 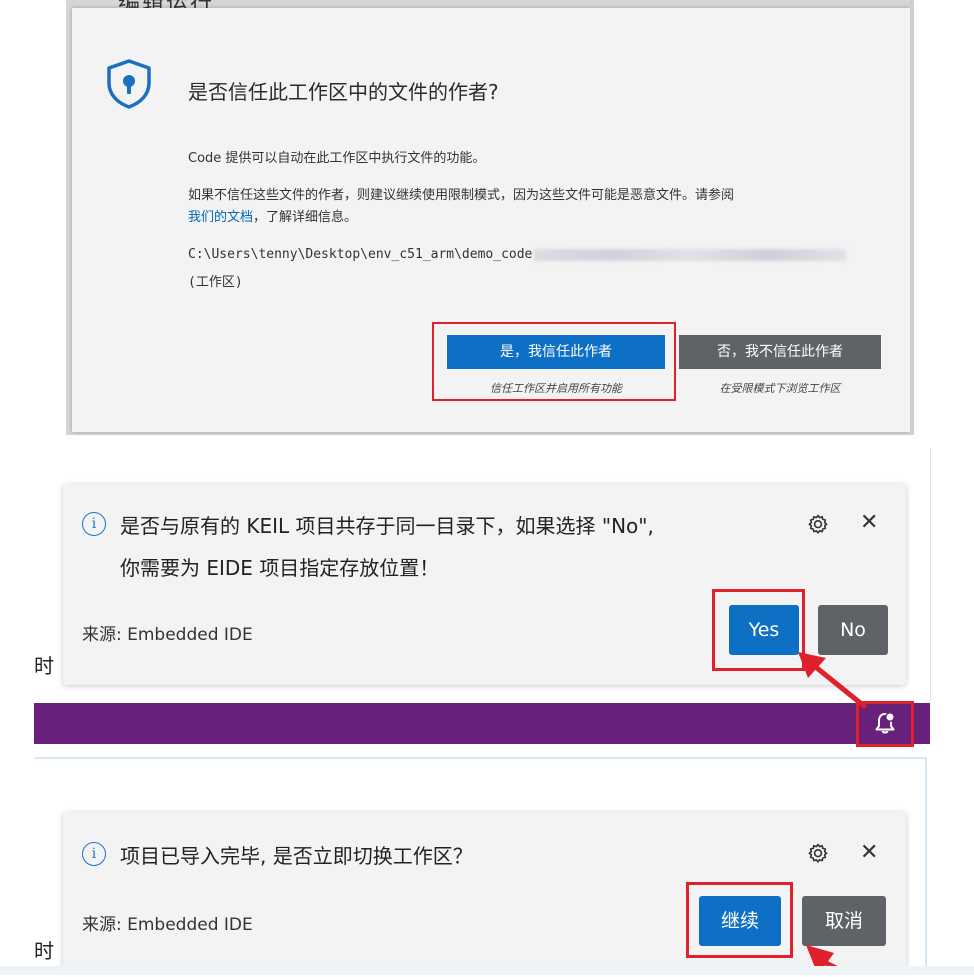 I want to click on notification-message-line1: 是否与原有的 KEIL 项目共存于同一目录下，如果选择 "No",, so click(x=387, y=526).